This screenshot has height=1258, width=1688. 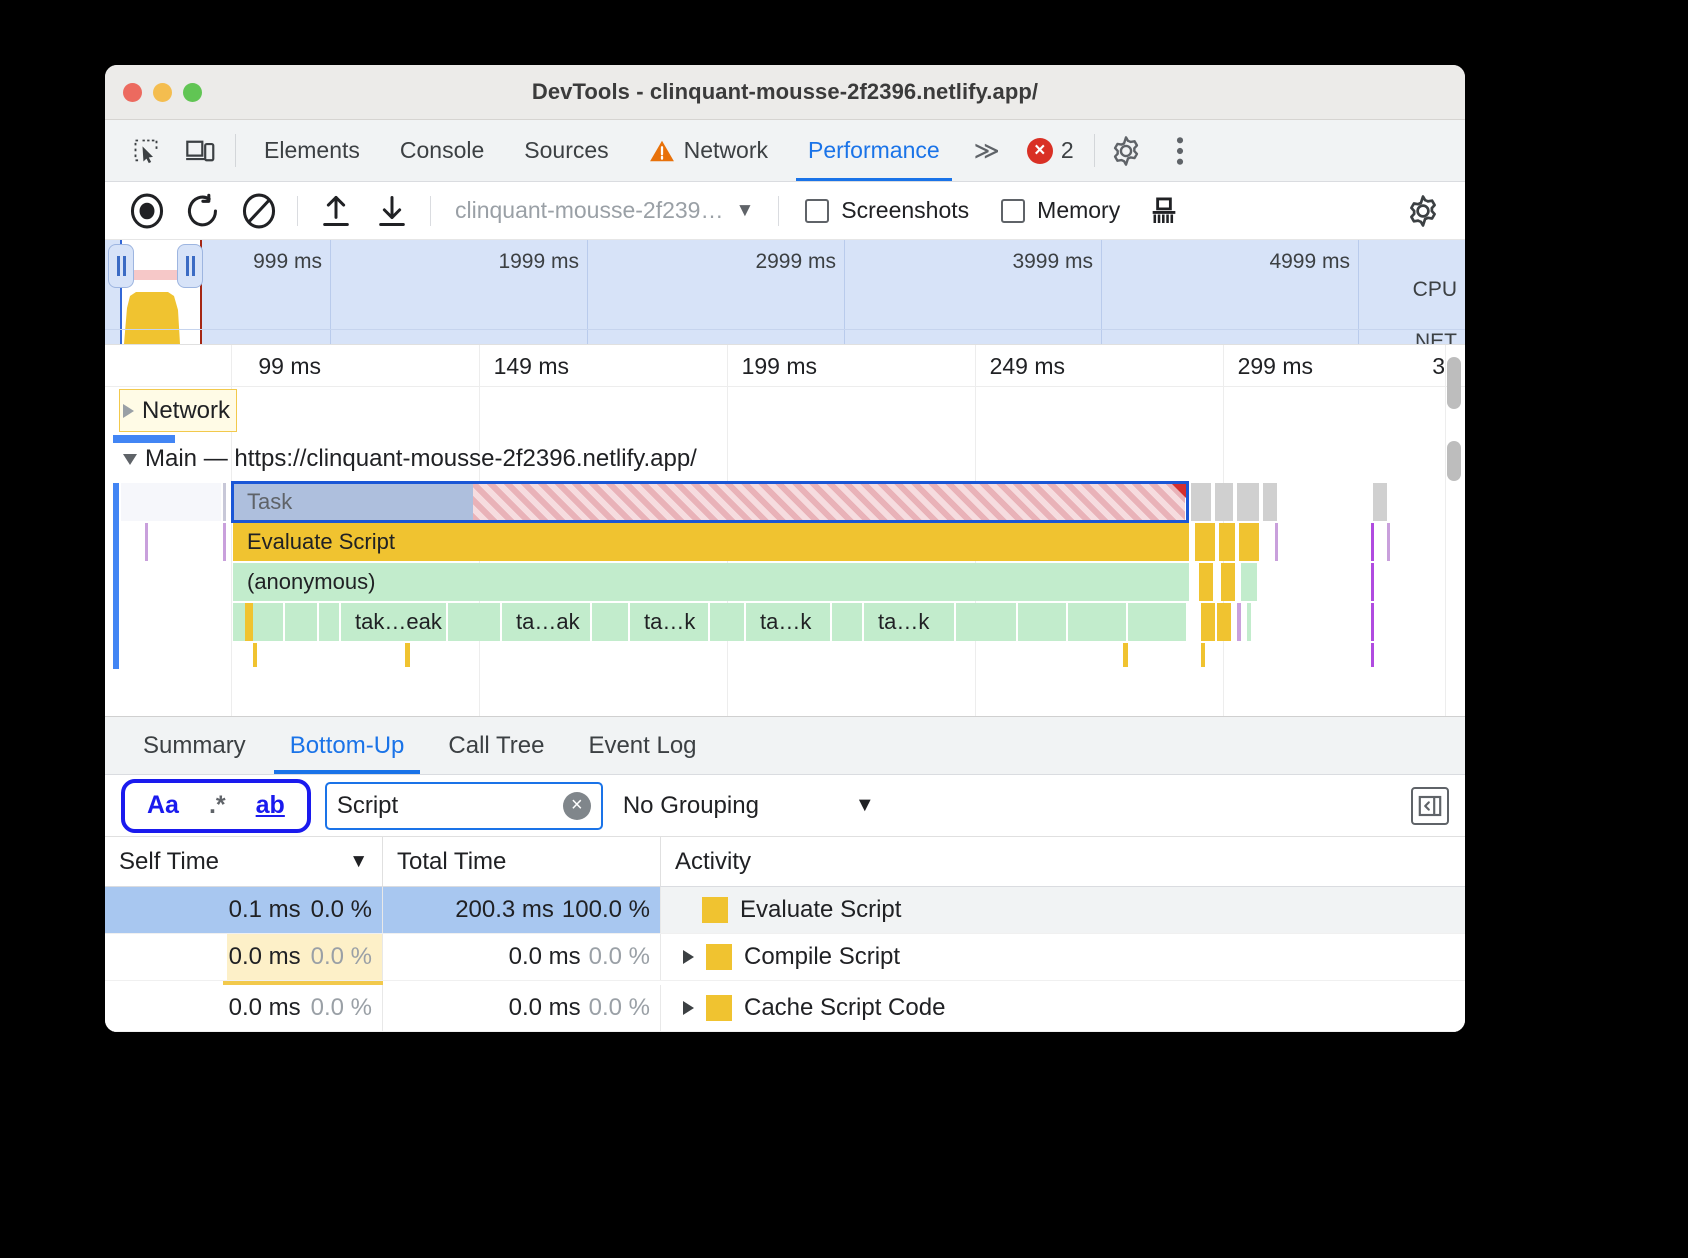 What do you see at coordinates (146, 150) in the screenshot?
I see `inspect-element-icon` at bounding box center [146, 150].